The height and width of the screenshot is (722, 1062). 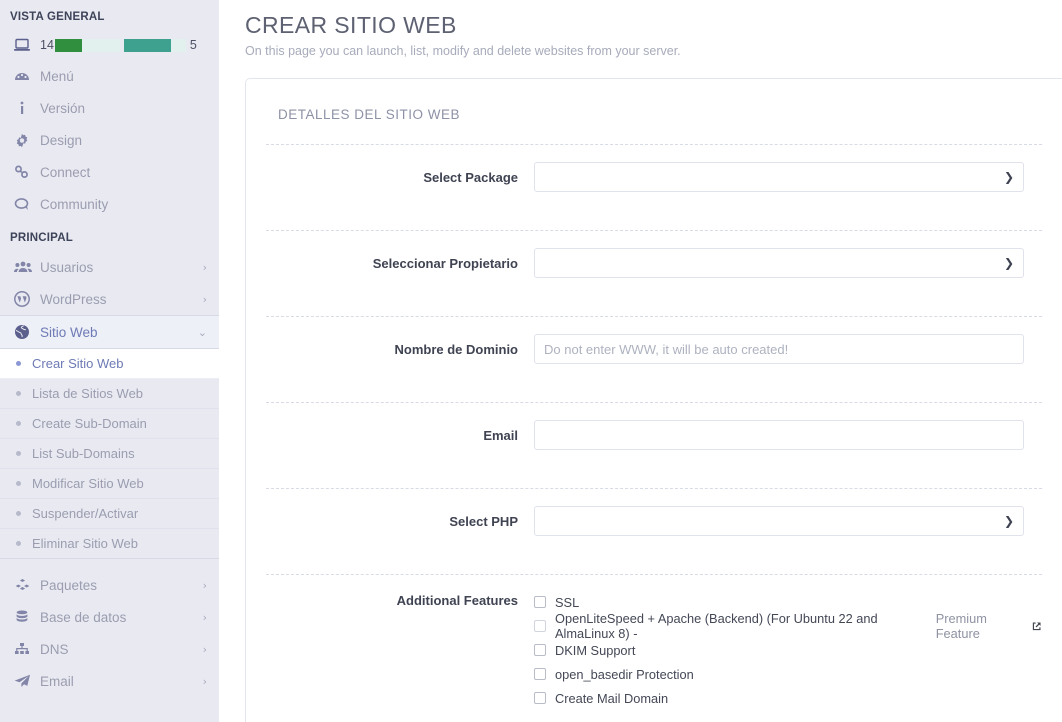 What do you see at coordinates (65, 172) in the screenshot?
I see `sidebar-item-label: Connect` at bounding box center [65, 172].